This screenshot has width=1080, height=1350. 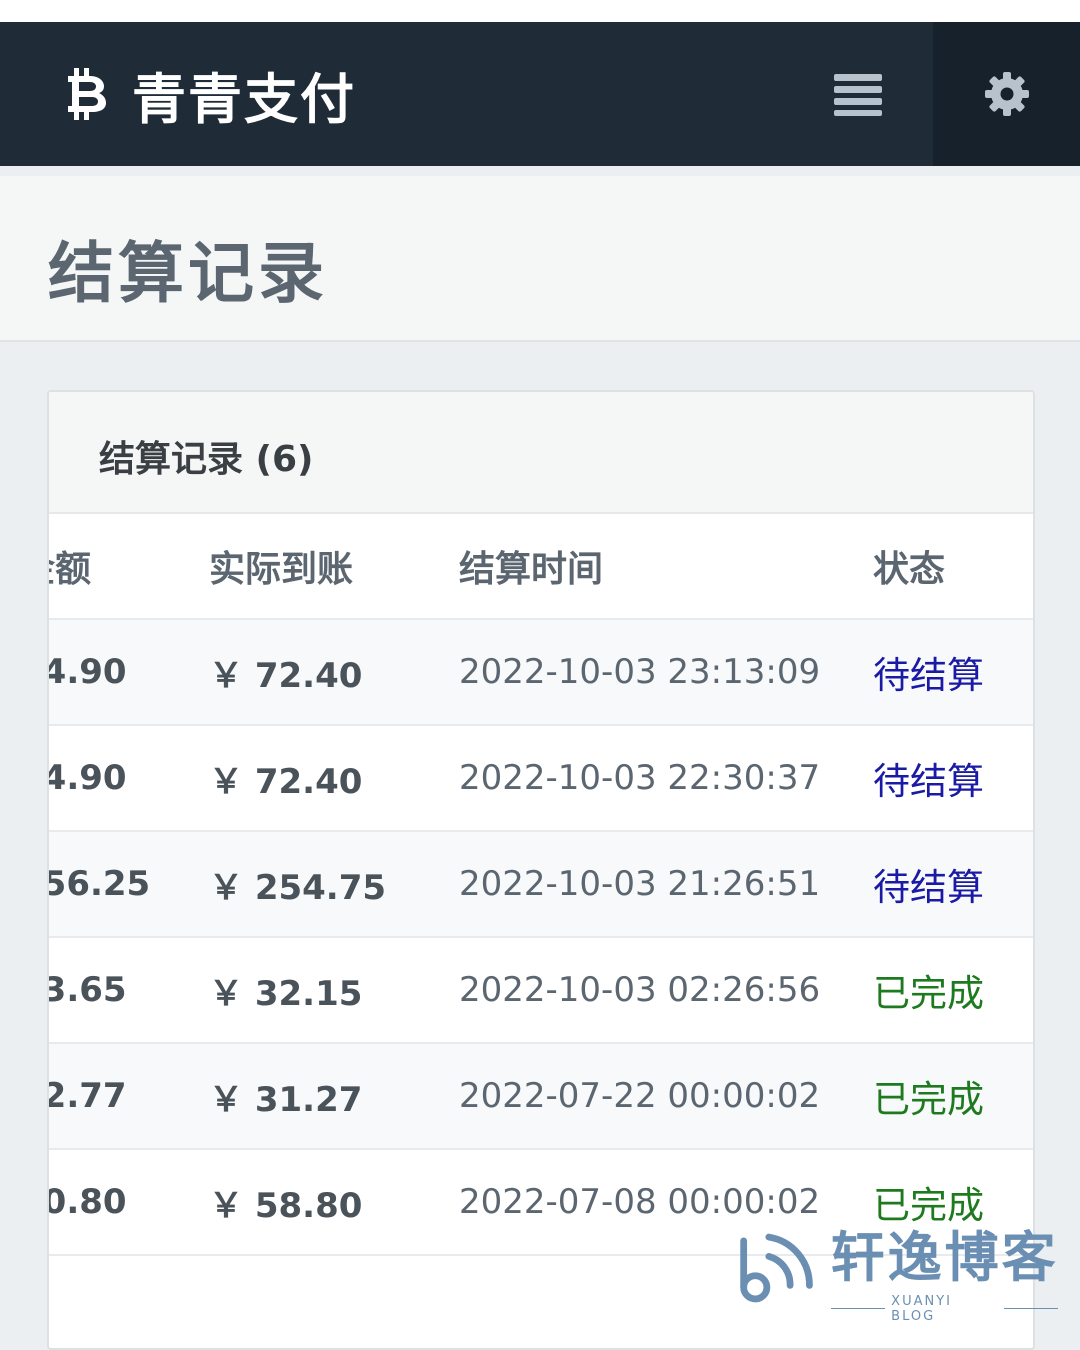 What do you see at coordinates (286, 1205) in the screenshot?
I see `real-received-cell: ￥ 58.80` at bounding box center [286, 1205].